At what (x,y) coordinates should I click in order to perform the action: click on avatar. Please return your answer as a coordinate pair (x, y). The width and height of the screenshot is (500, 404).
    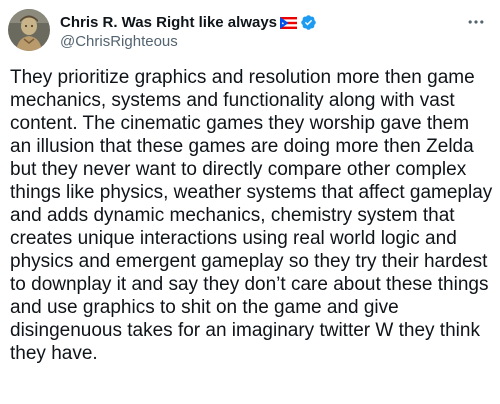
    Looking at the image, I should click on (29, 30).